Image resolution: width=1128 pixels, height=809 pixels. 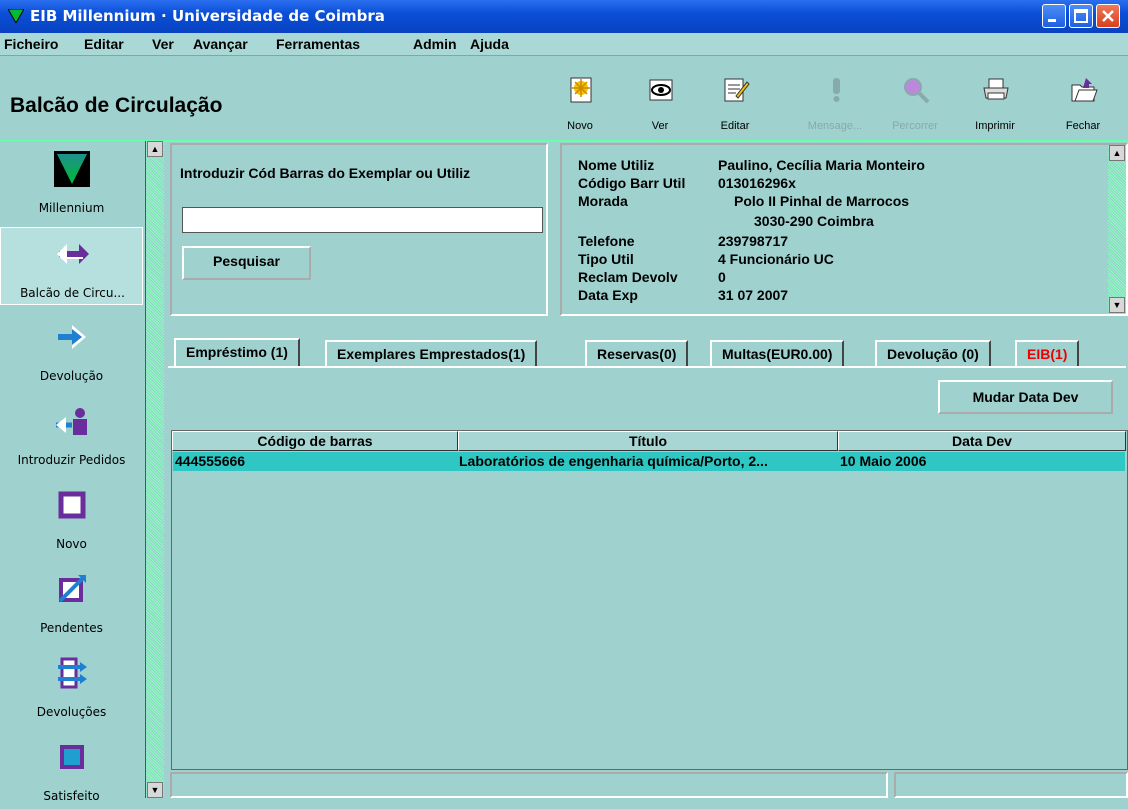 What do you see at coordinates (660, 126) in the screenshot?
I see `toolbar-label: Ver` at bounding box center [660, 126].